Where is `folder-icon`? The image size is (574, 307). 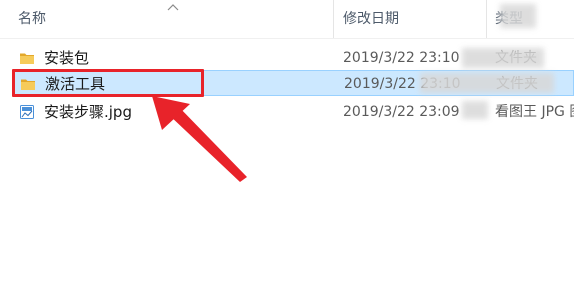 folder-icon is located at coordinates (27, 58).